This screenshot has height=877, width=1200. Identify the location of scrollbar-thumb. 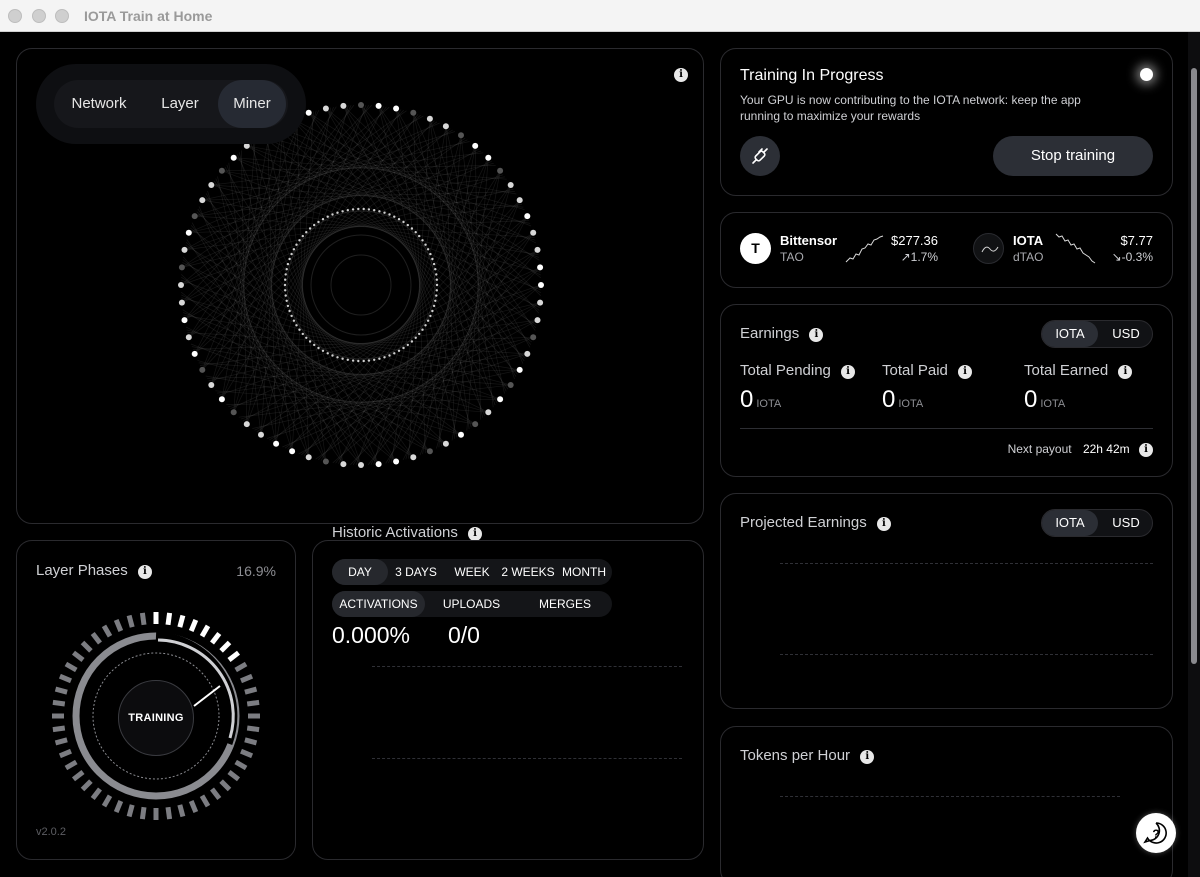
(1194, 366).